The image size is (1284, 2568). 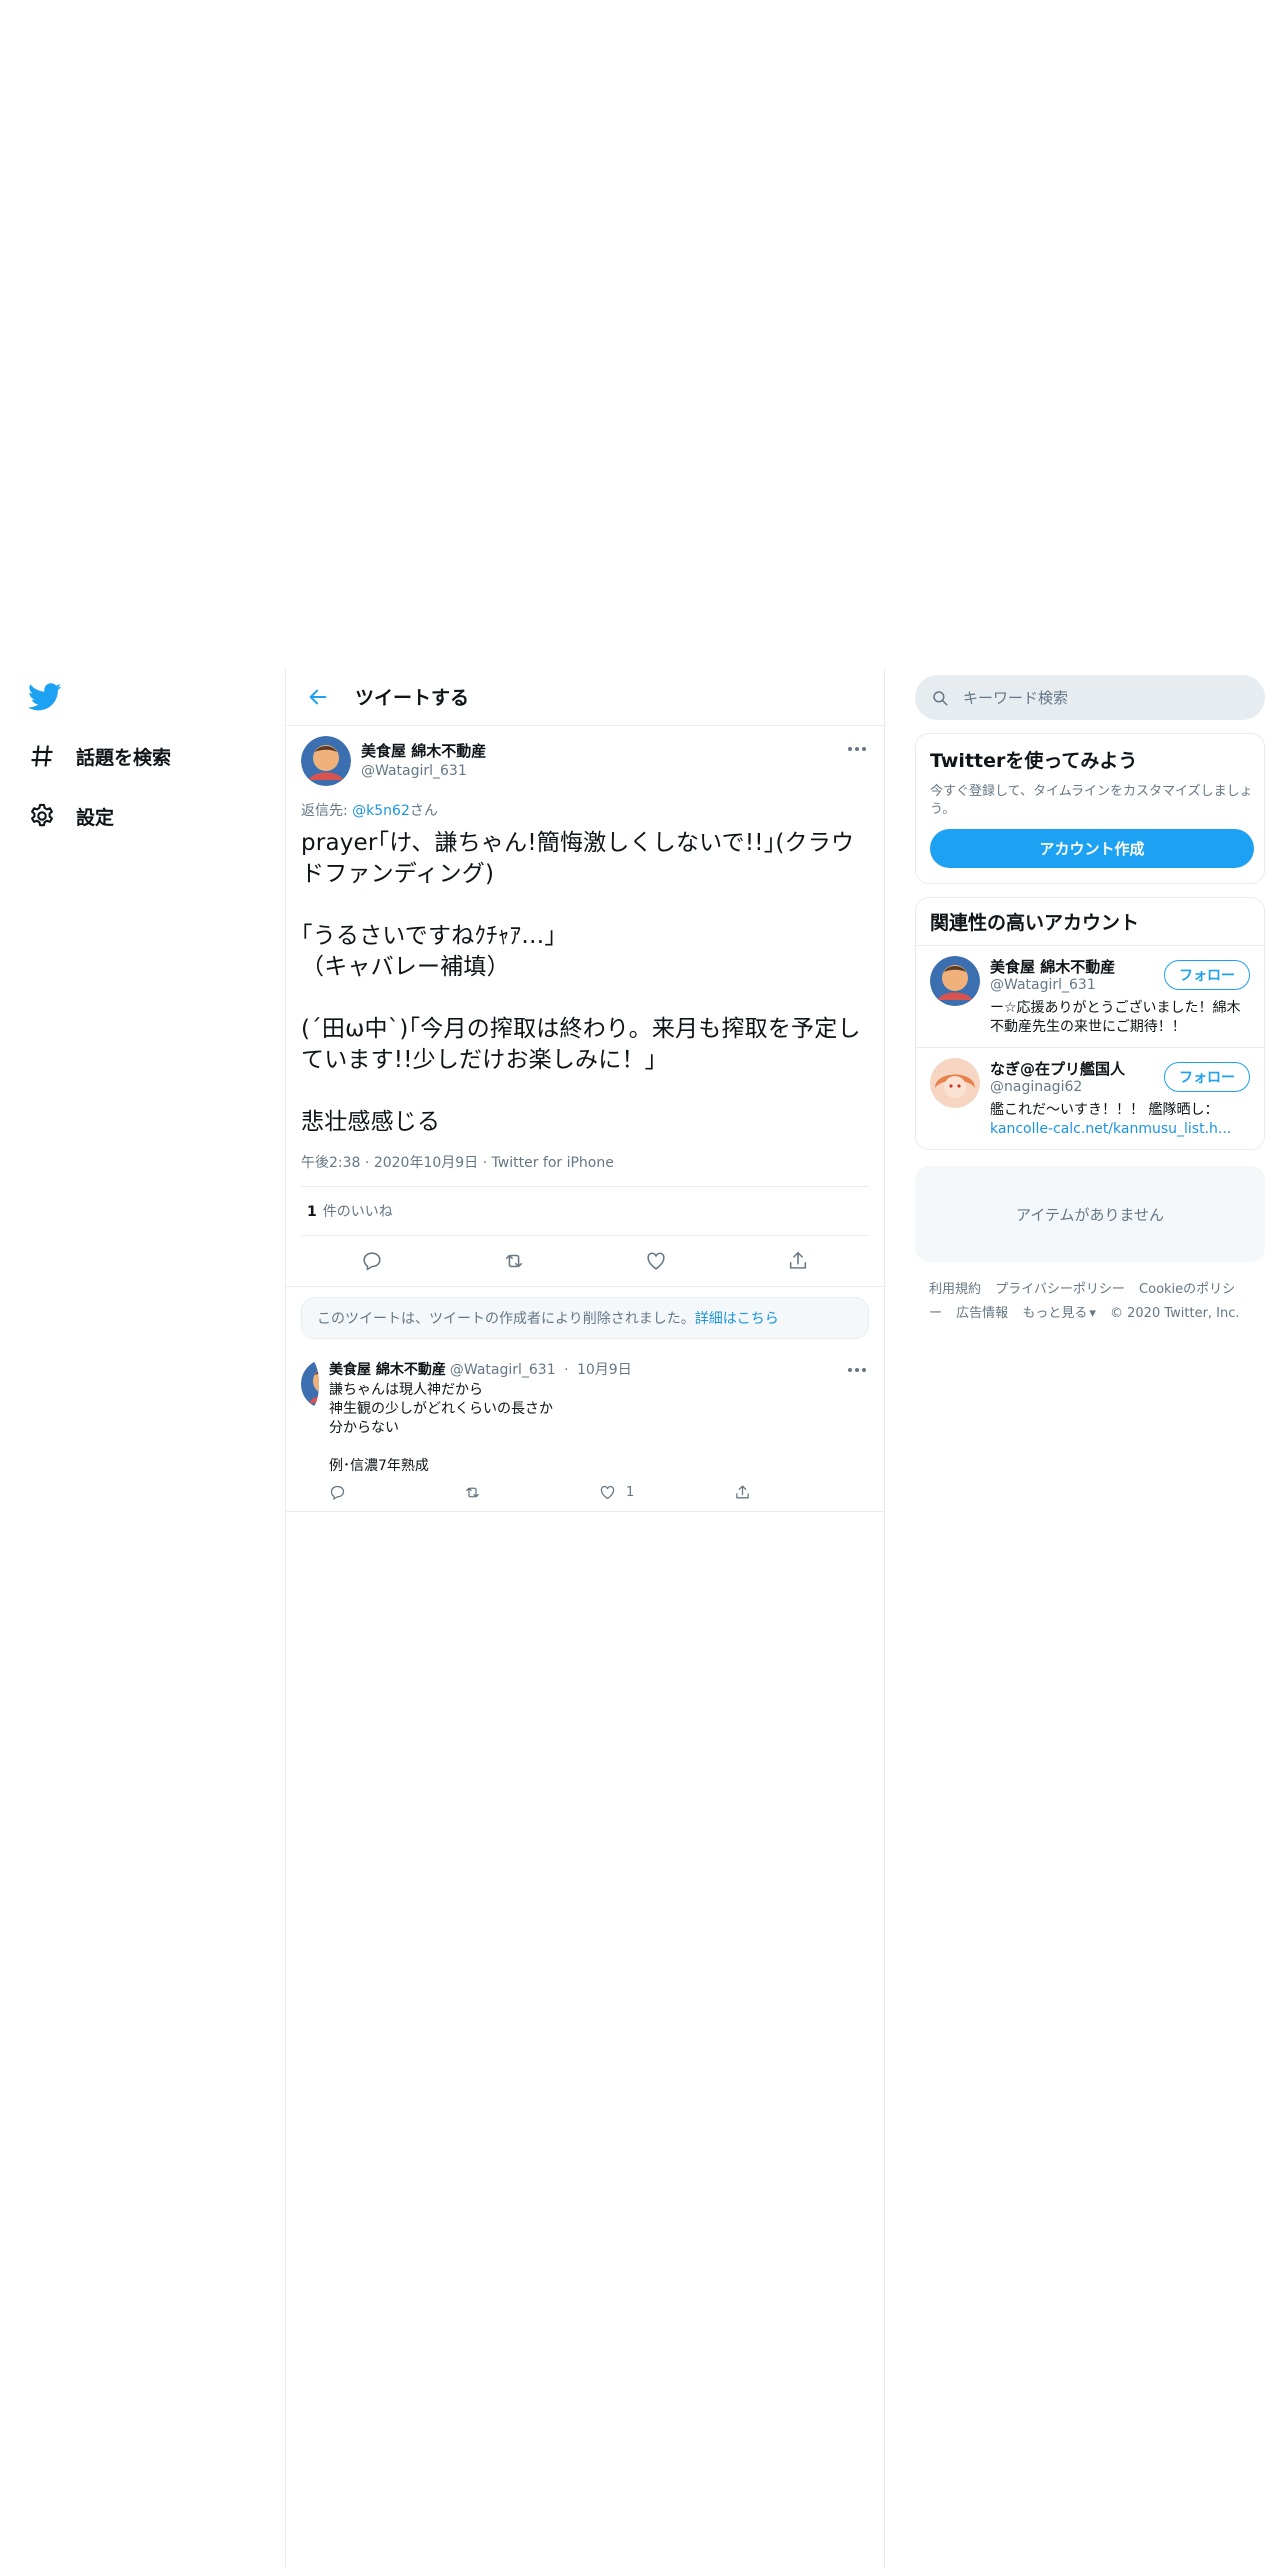 I want to click on header: ツイートする, so click(x=585, y=697).